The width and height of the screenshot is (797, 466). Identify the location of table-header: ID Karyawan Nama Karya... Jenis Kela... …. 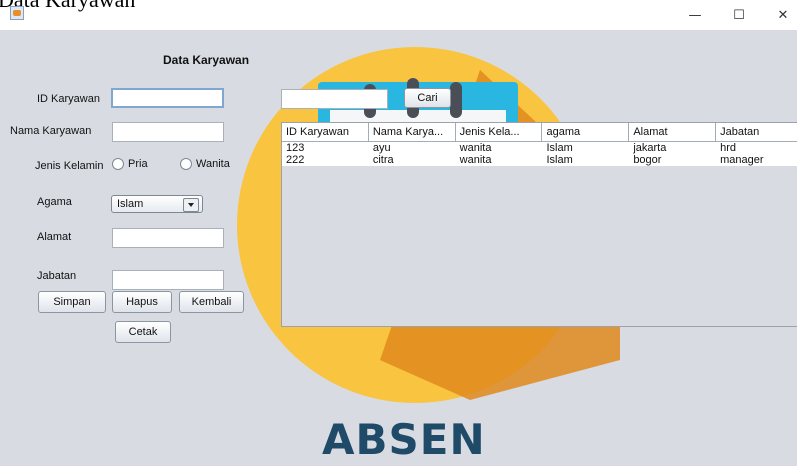
(539, 132).